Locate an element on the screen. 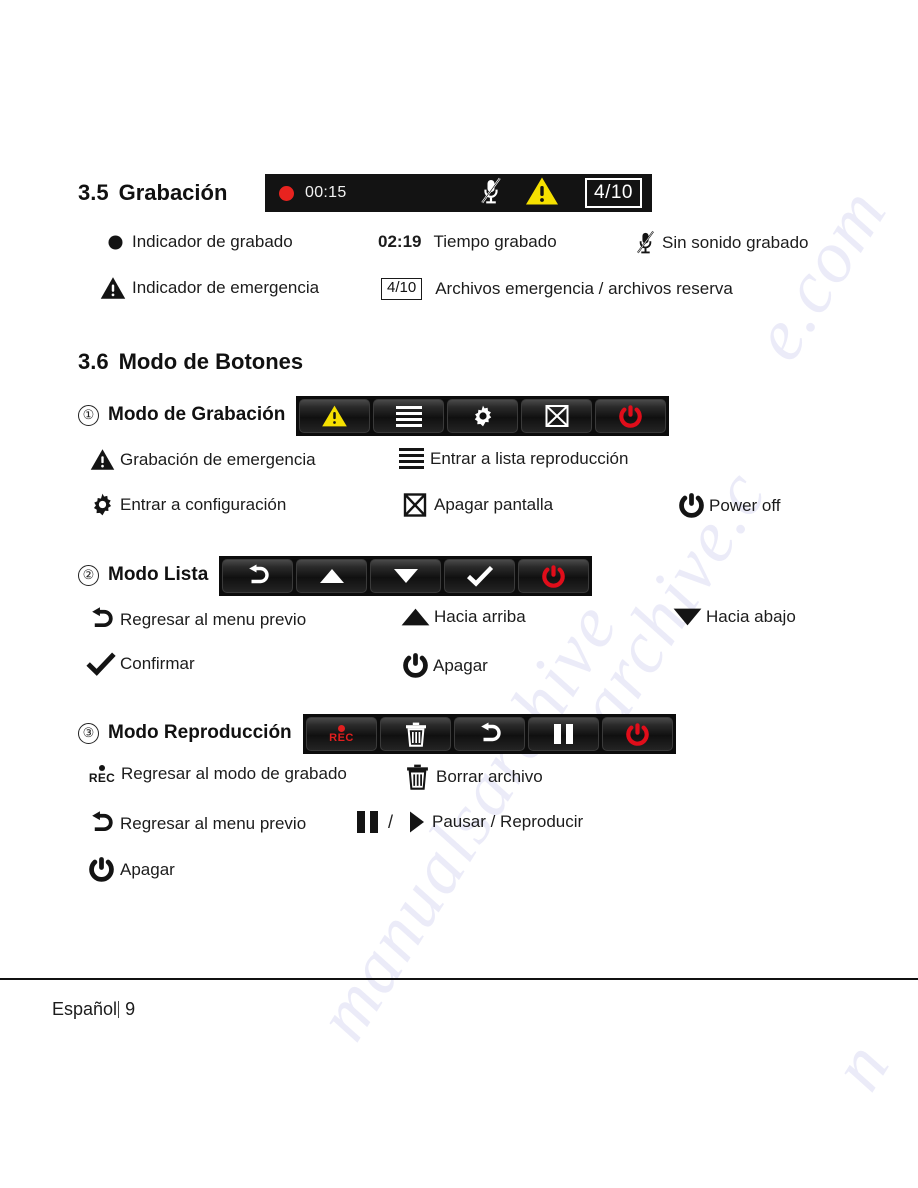 The height and width of the screenshot is (1188, 918). legend-screen-off: Apagar pantalla is located at coordinates (474, 505).